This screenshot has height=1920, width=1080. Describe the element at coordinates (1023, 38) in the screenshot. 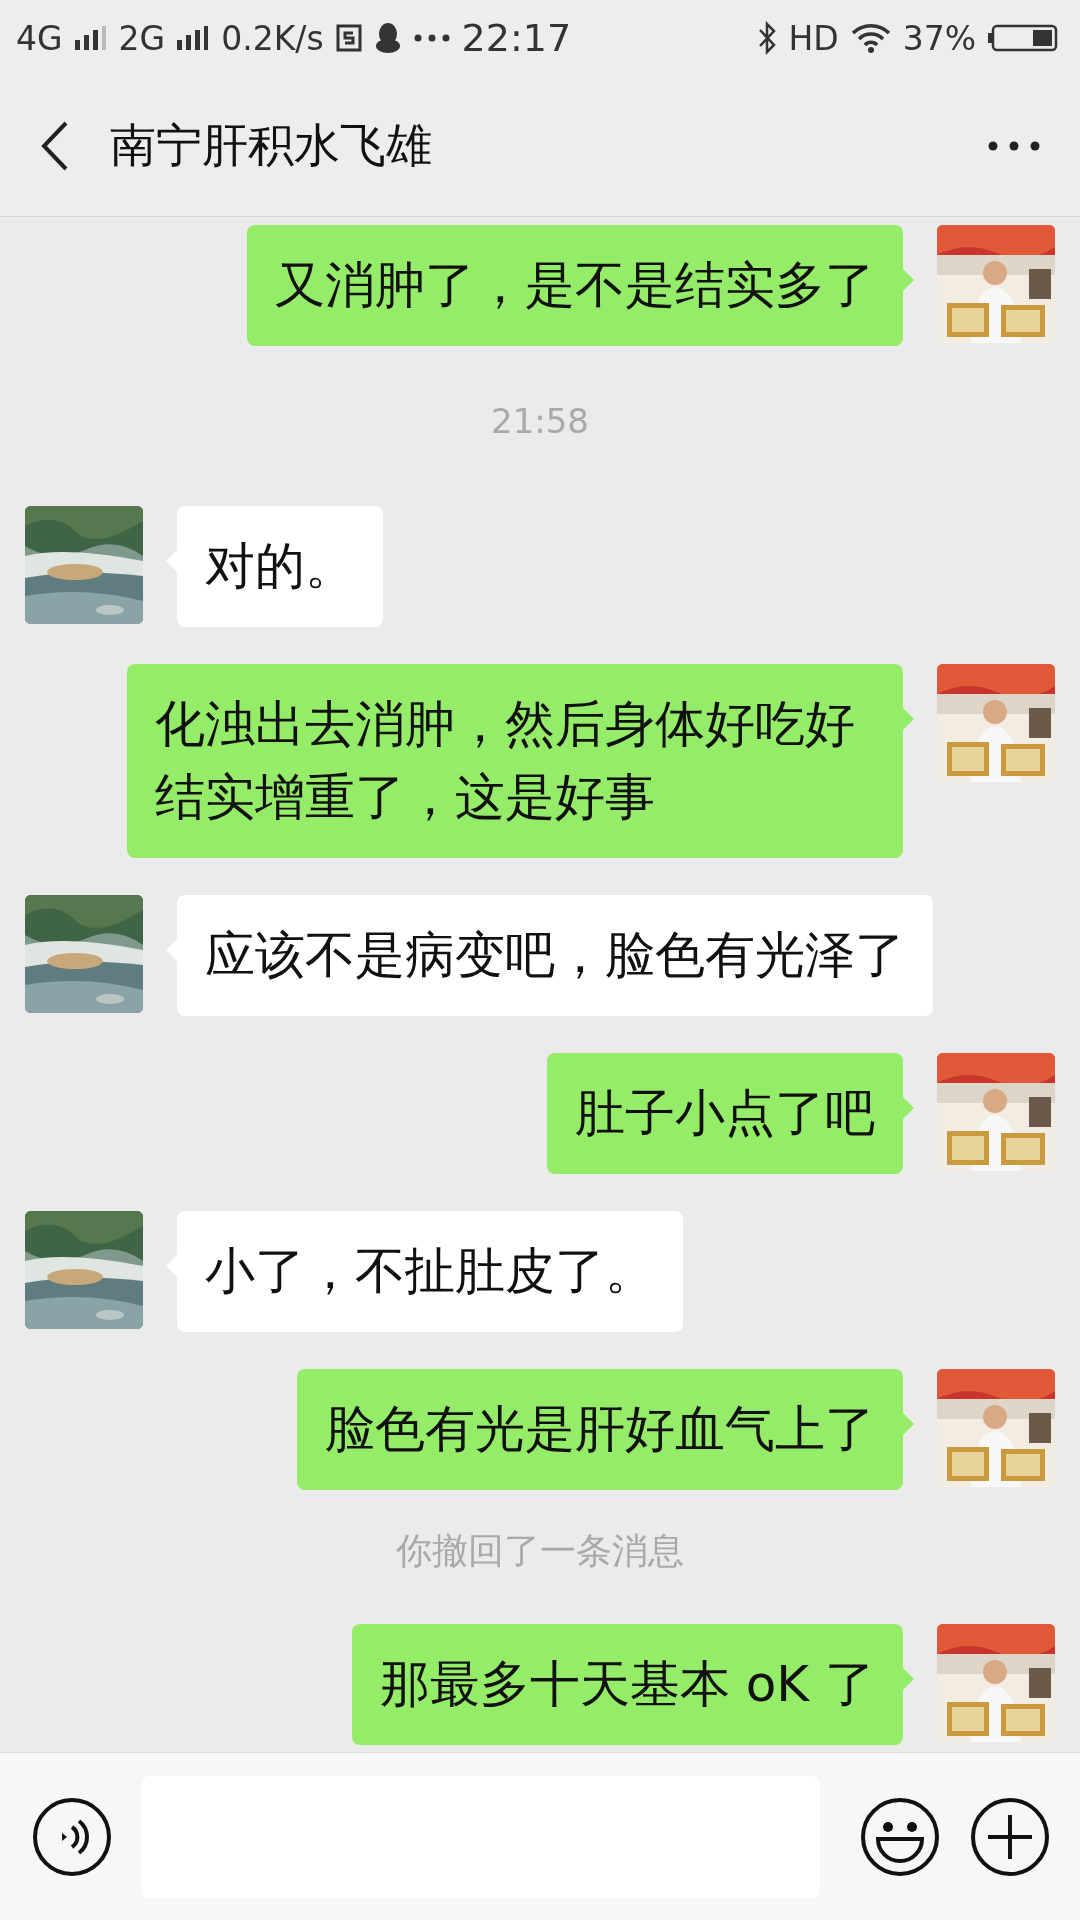

I see `battery-icon` at that location.